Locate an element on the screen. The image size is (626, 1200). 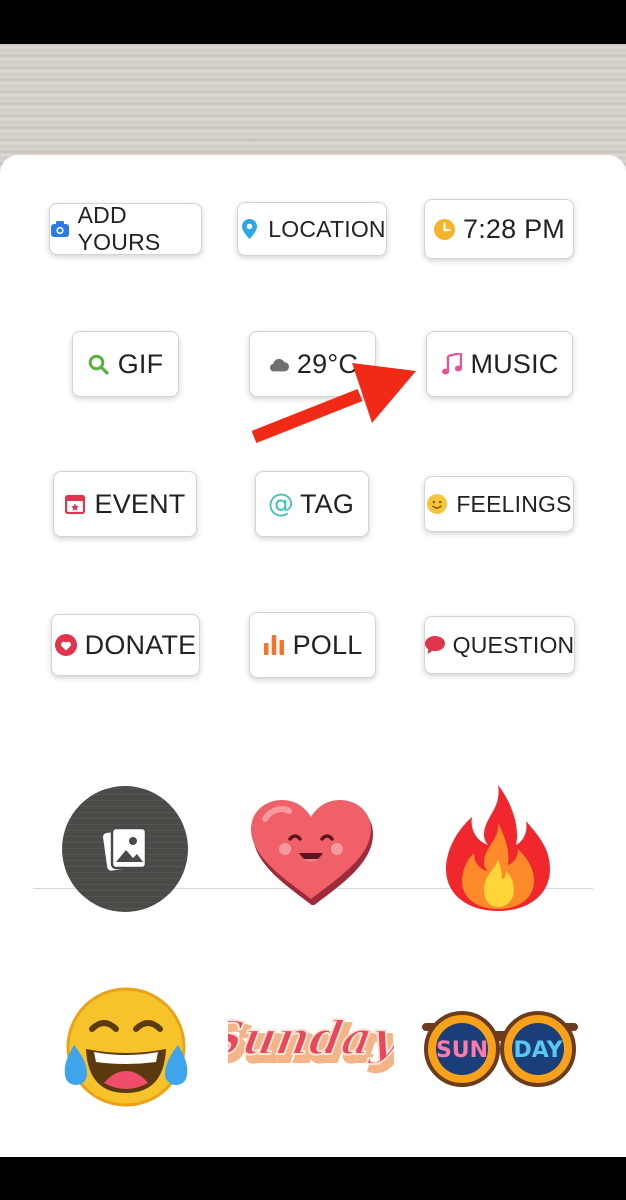
laughing-emoji-sticker is located at coordinates (126, 1048).